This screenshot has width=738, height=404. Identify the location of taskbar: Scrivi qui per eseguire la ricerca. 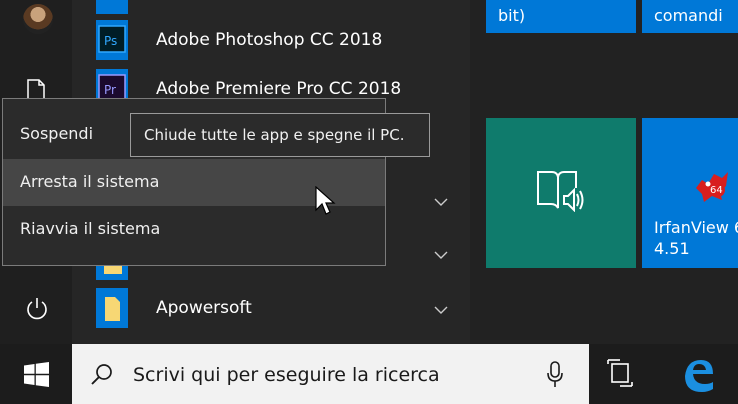
(369, 374).